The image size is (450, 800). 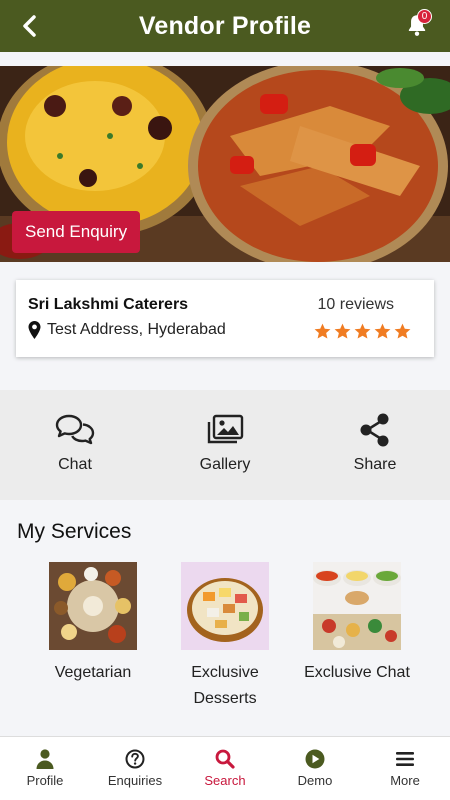 I want to click on page-title: Vendor Profile, so click(x=225, y=25).